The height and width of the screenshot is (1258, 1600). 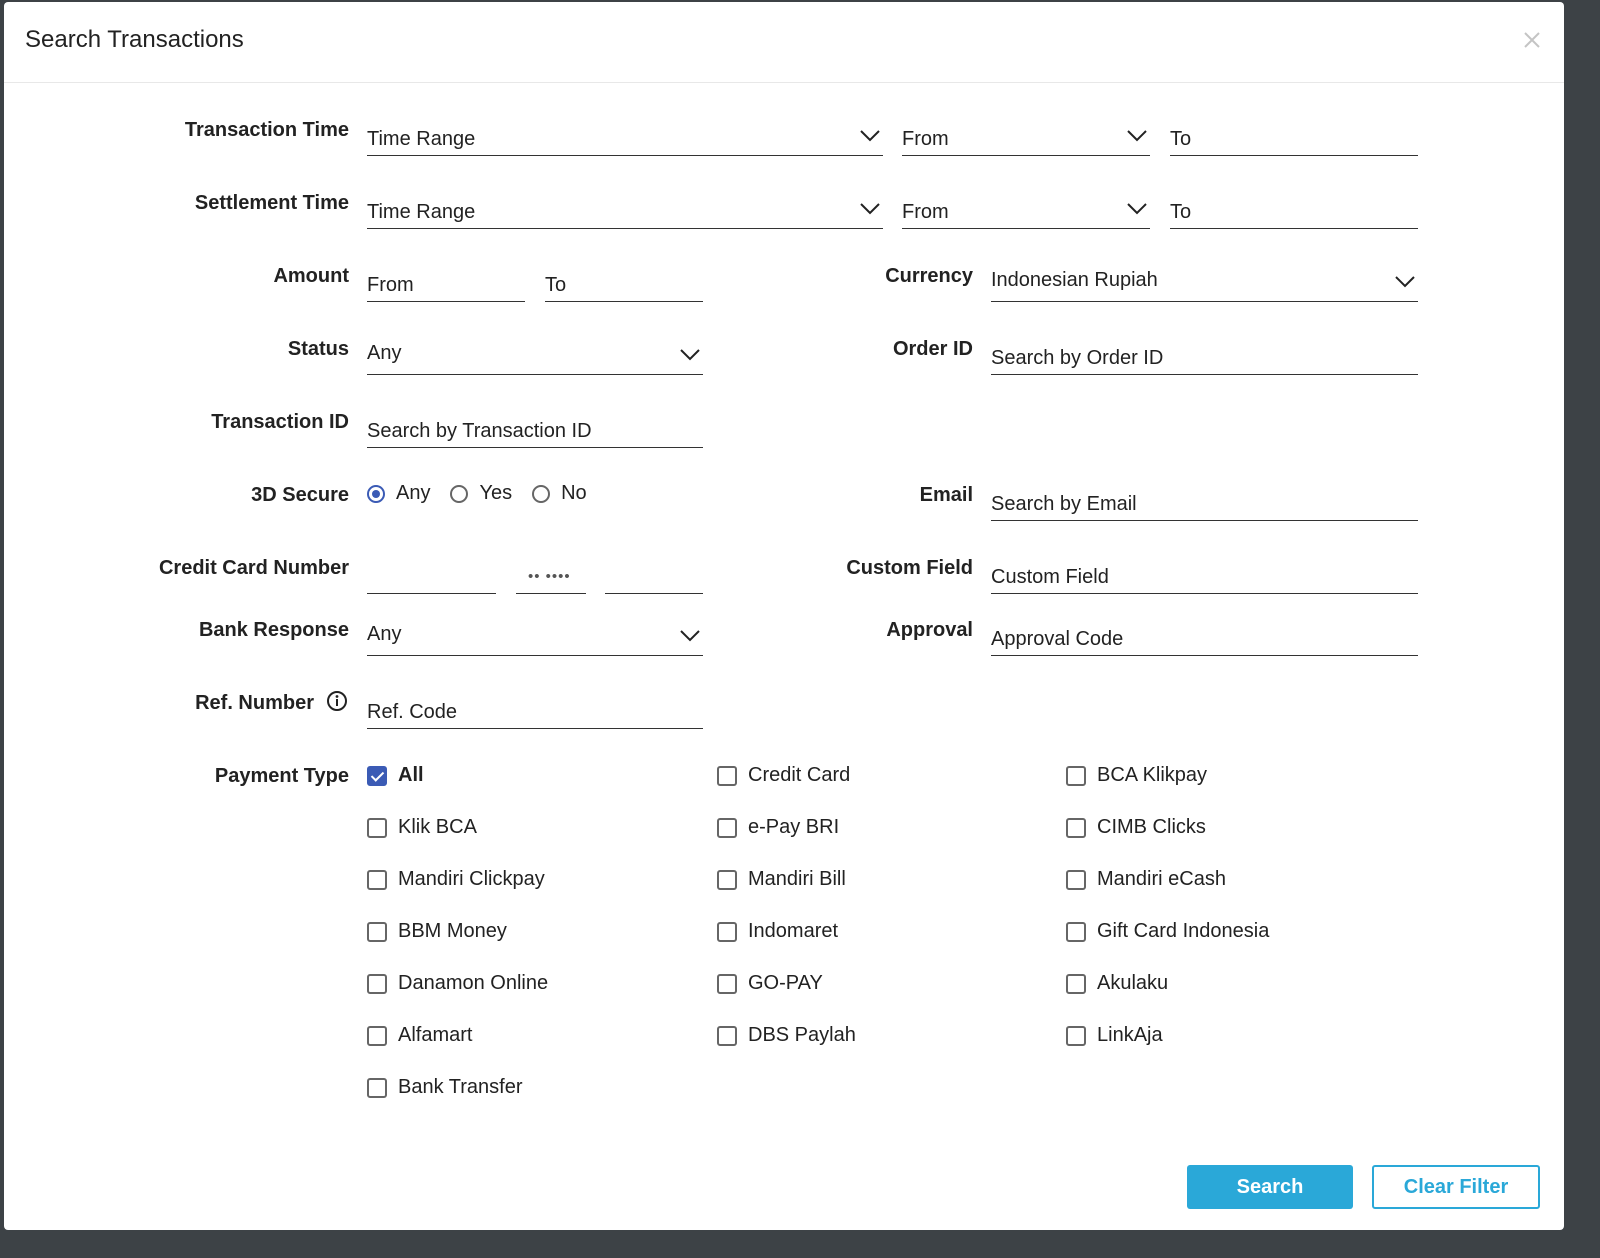 What do you see at coordinates (1161, 879) in the screenshot?
I see `payment-type-option-label: Mandiri eCash` at bounding box center [1161, 879].